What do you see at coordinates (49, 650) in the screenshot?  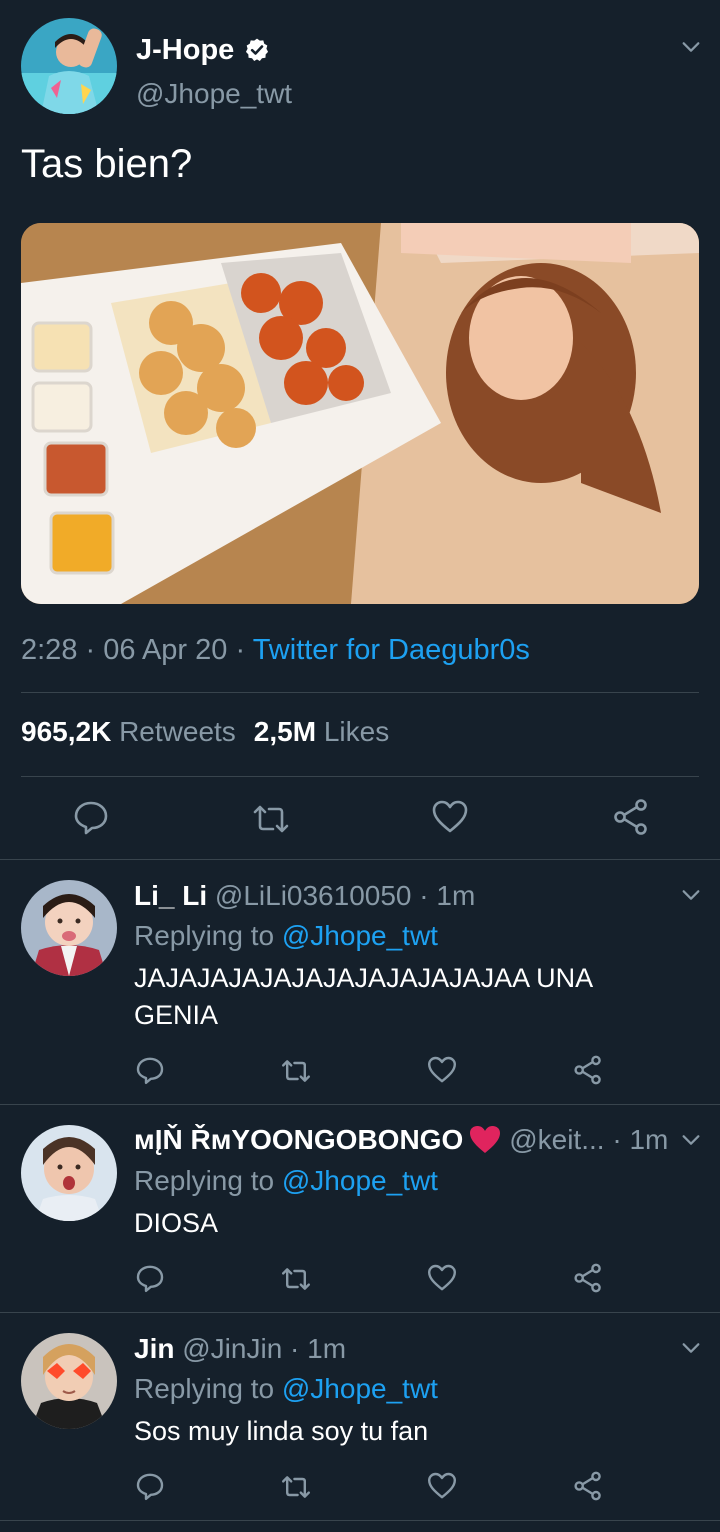 I see `tweet-time: 2:28` at bounding box center [49, 650].